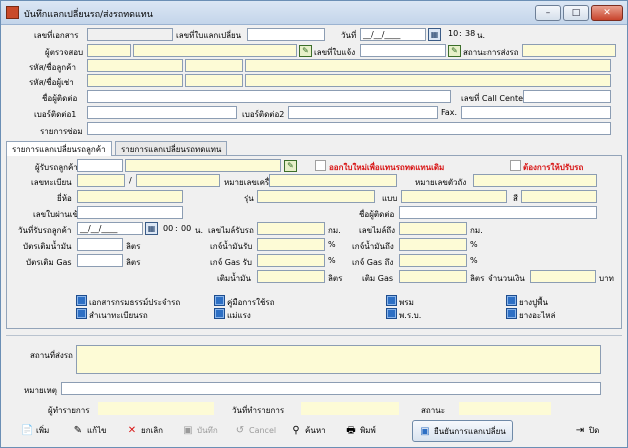 Image resolution: width=628 pixels, height=448 pixels. What do you see at coordinates (255, 431) in the screenshot?
I see `cancel-button: ↺ Cancel` at bounding box center [255, 431].